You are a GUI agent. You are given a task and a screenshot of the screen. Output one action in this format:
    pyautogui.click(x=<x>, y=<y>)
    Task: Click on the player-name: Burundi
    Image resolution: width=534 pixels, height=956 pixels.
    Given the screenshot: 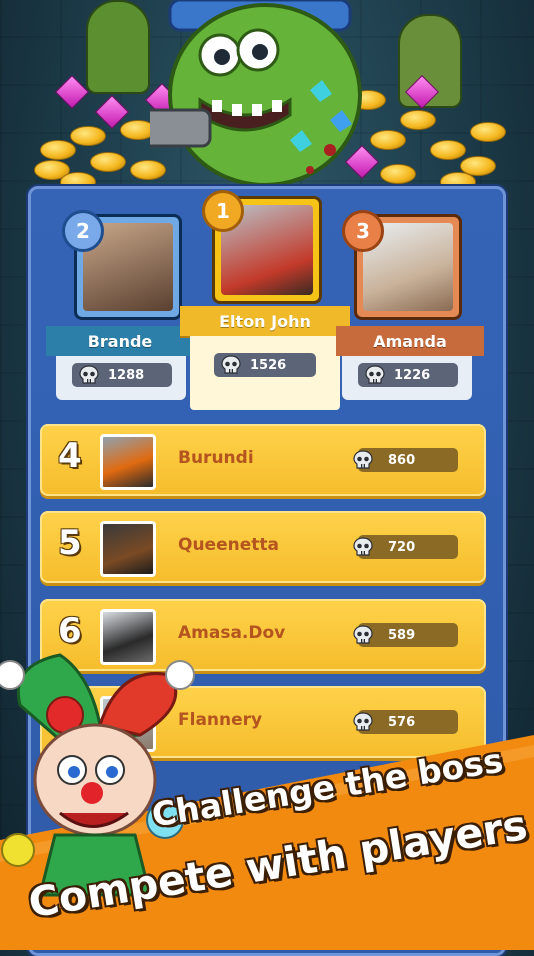 What is the action you would take?
    pyautogui.click(x=216, y=458)
    